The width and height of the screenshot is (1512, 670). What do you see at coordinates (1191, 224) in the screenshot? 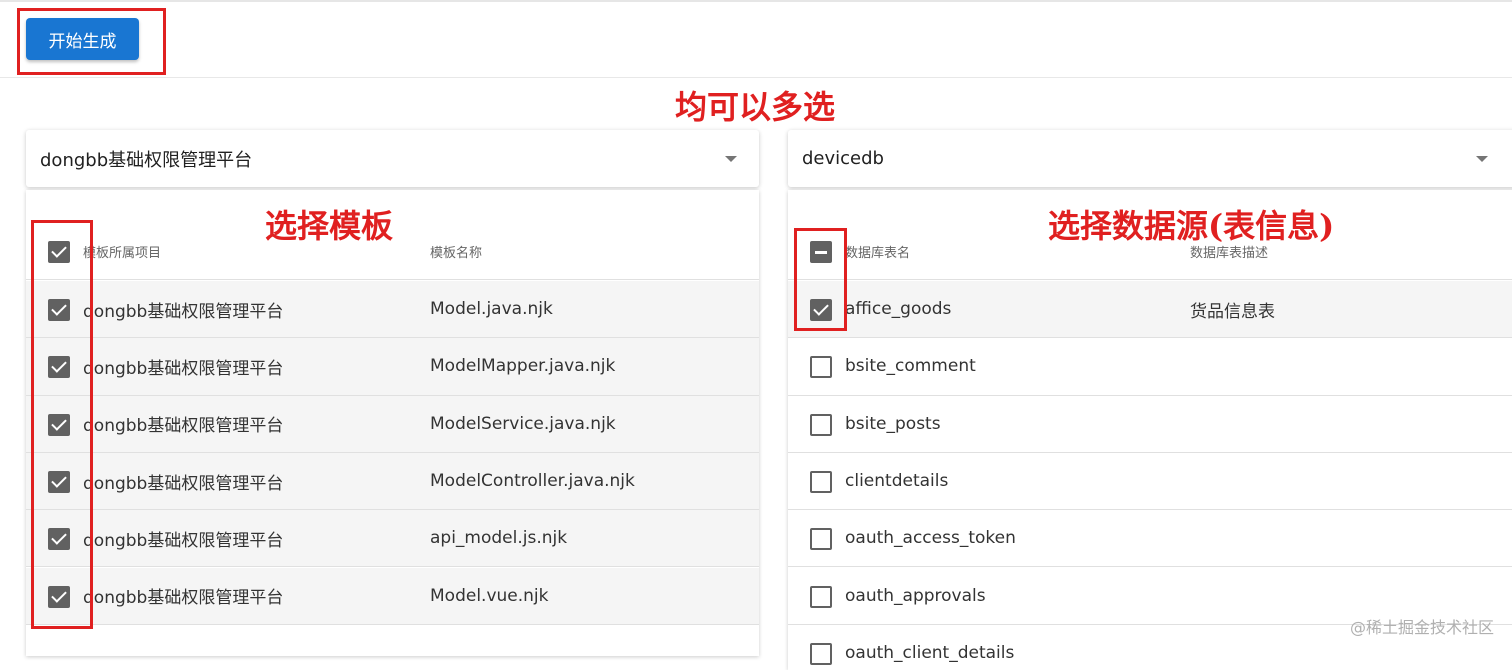
I see `annotation-choose-datasource: 选择数据源(表信息)` at bounding box center [1191, 224].